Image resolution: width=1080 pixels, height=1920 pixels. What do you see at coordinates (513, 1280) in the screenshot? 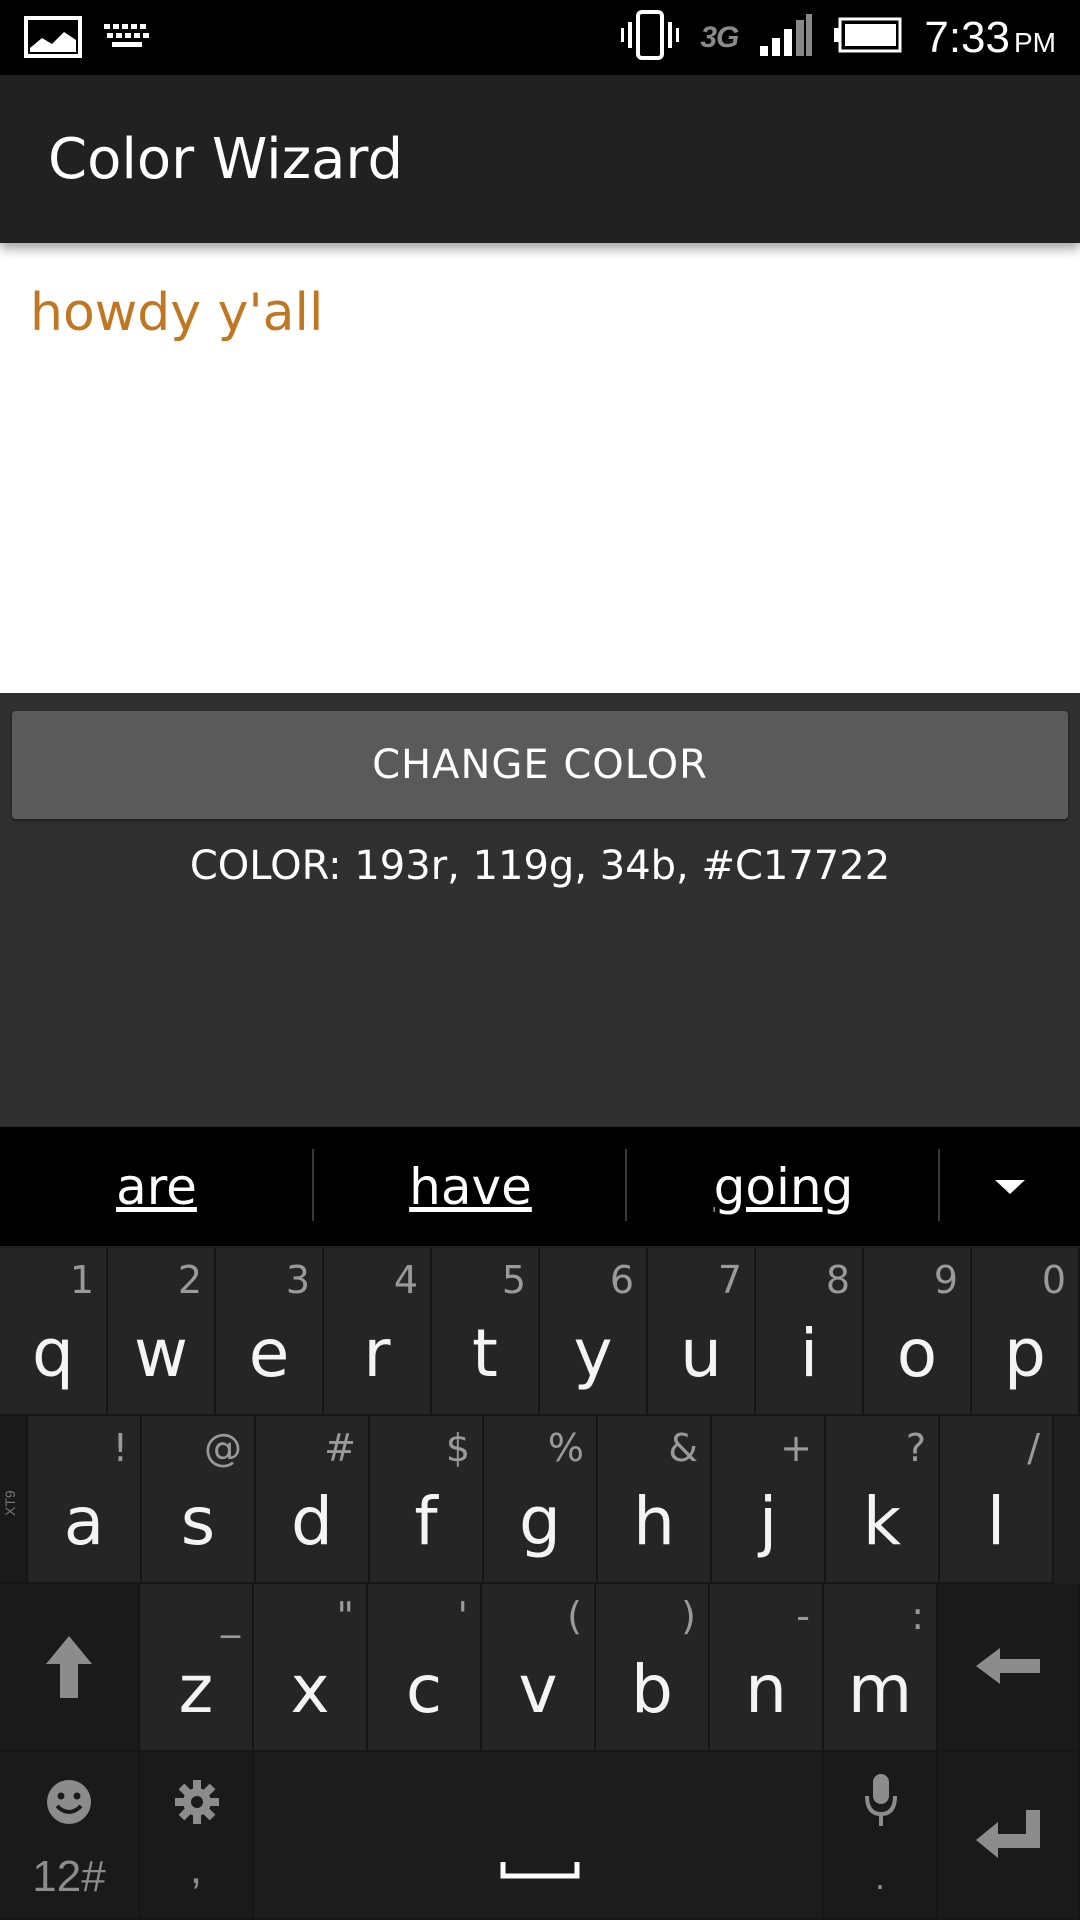
I see `key-hint: 5` at bounding box center [513, 1280].